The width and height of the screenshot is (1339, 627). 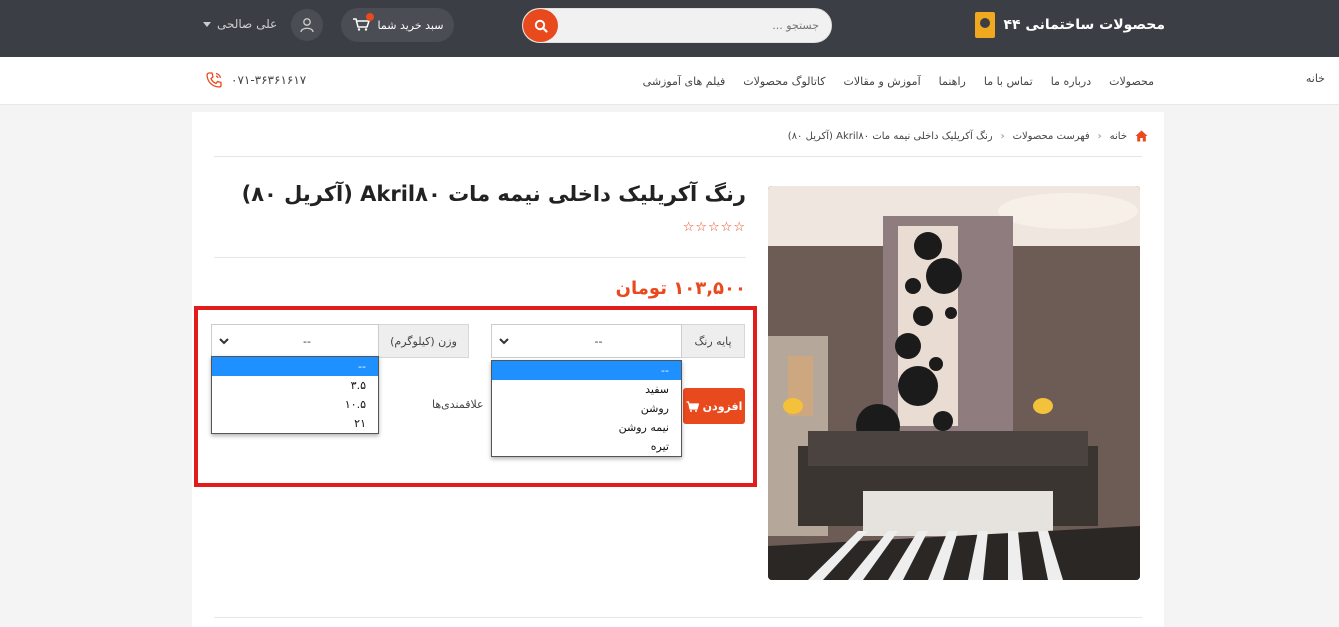 I want to click on dropdown-option: ۳.۵, so click(x=295, y=385).